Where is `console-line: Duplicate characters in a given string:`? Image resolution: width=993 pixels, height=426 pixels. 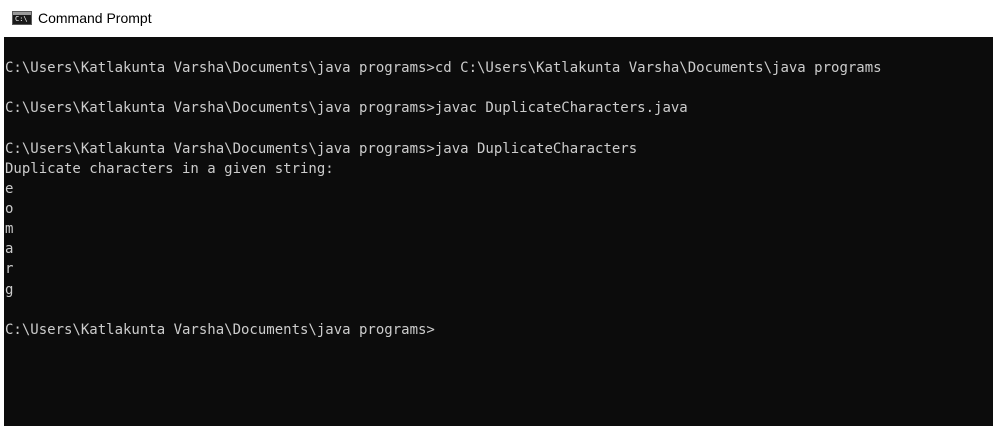 console-line: Duplicate characters in a given string: is located at coordinates (169, 168).